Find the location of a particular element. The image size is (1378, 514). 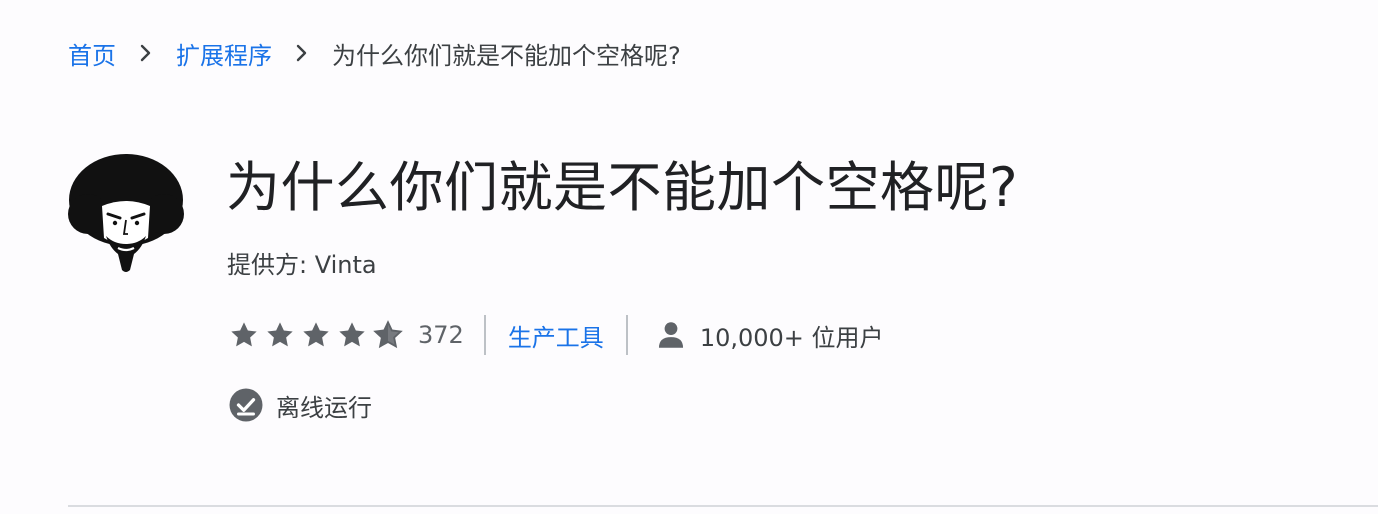

offline-badge: 离线运行 is located at coordinates (300, 405).